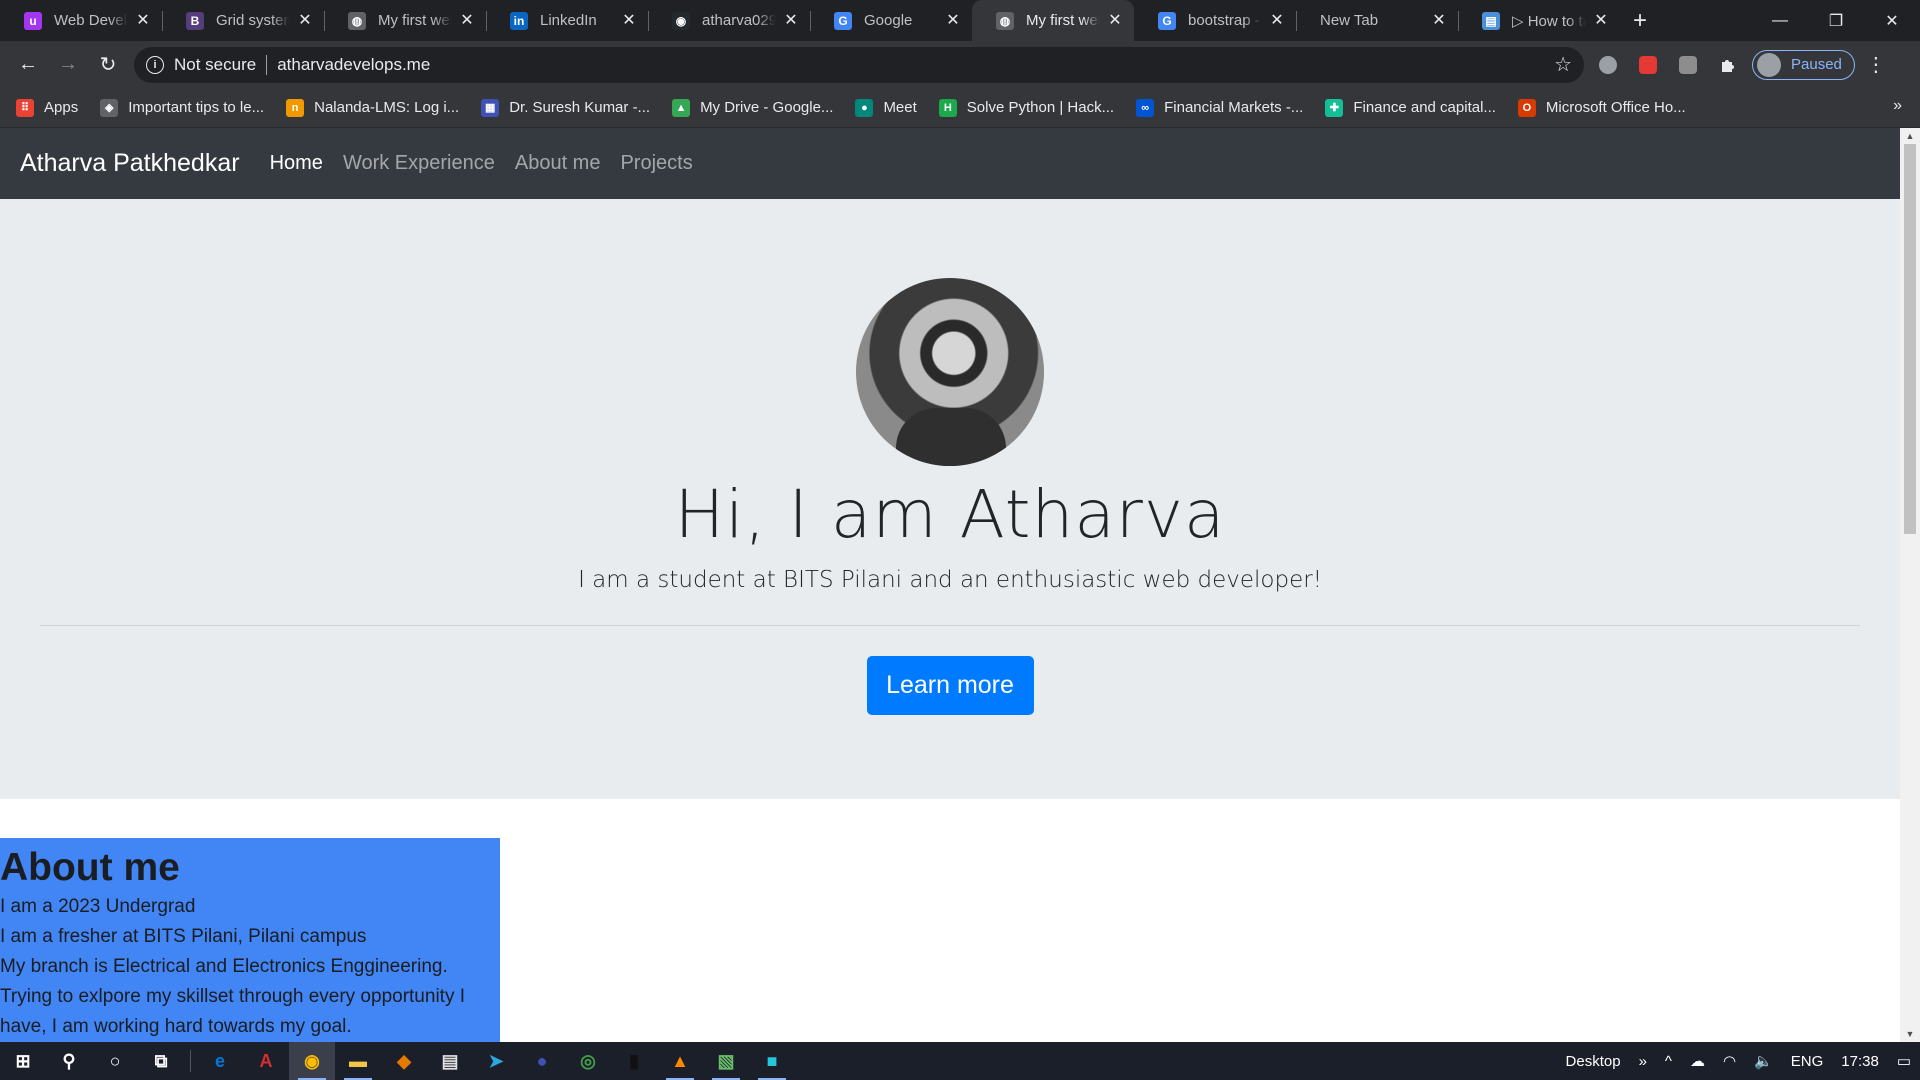 Image resolution: width=1920 pixels, height=1080 pixels. Describe the element at coordinates (729, 20) in the screenshot. I see `browser-tab: ◉ atharva0298 ✕` at that location.